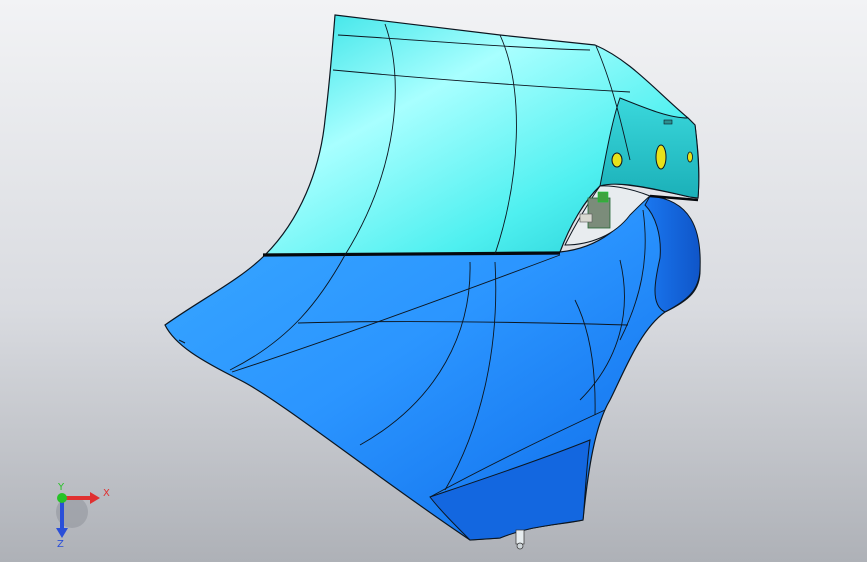  I want to click on parting-line, so click(411, 254).